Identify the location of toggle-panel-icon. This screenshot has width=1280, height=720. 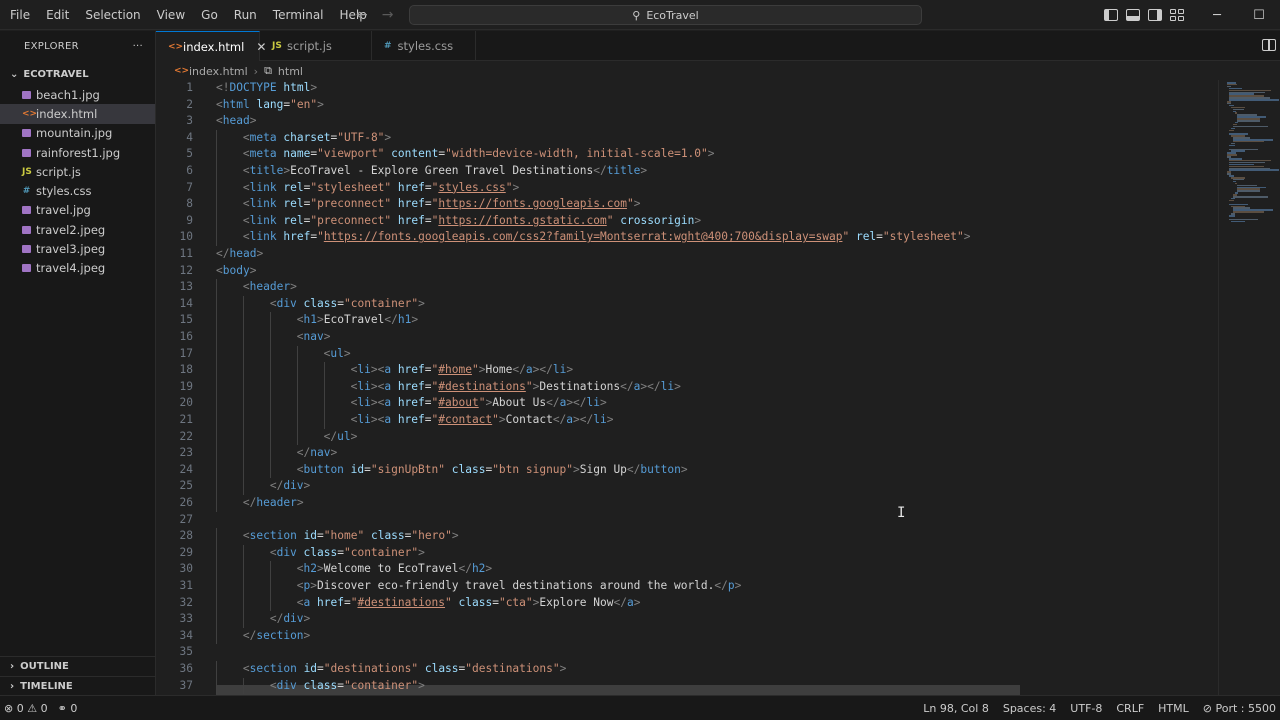
(1133, 15).